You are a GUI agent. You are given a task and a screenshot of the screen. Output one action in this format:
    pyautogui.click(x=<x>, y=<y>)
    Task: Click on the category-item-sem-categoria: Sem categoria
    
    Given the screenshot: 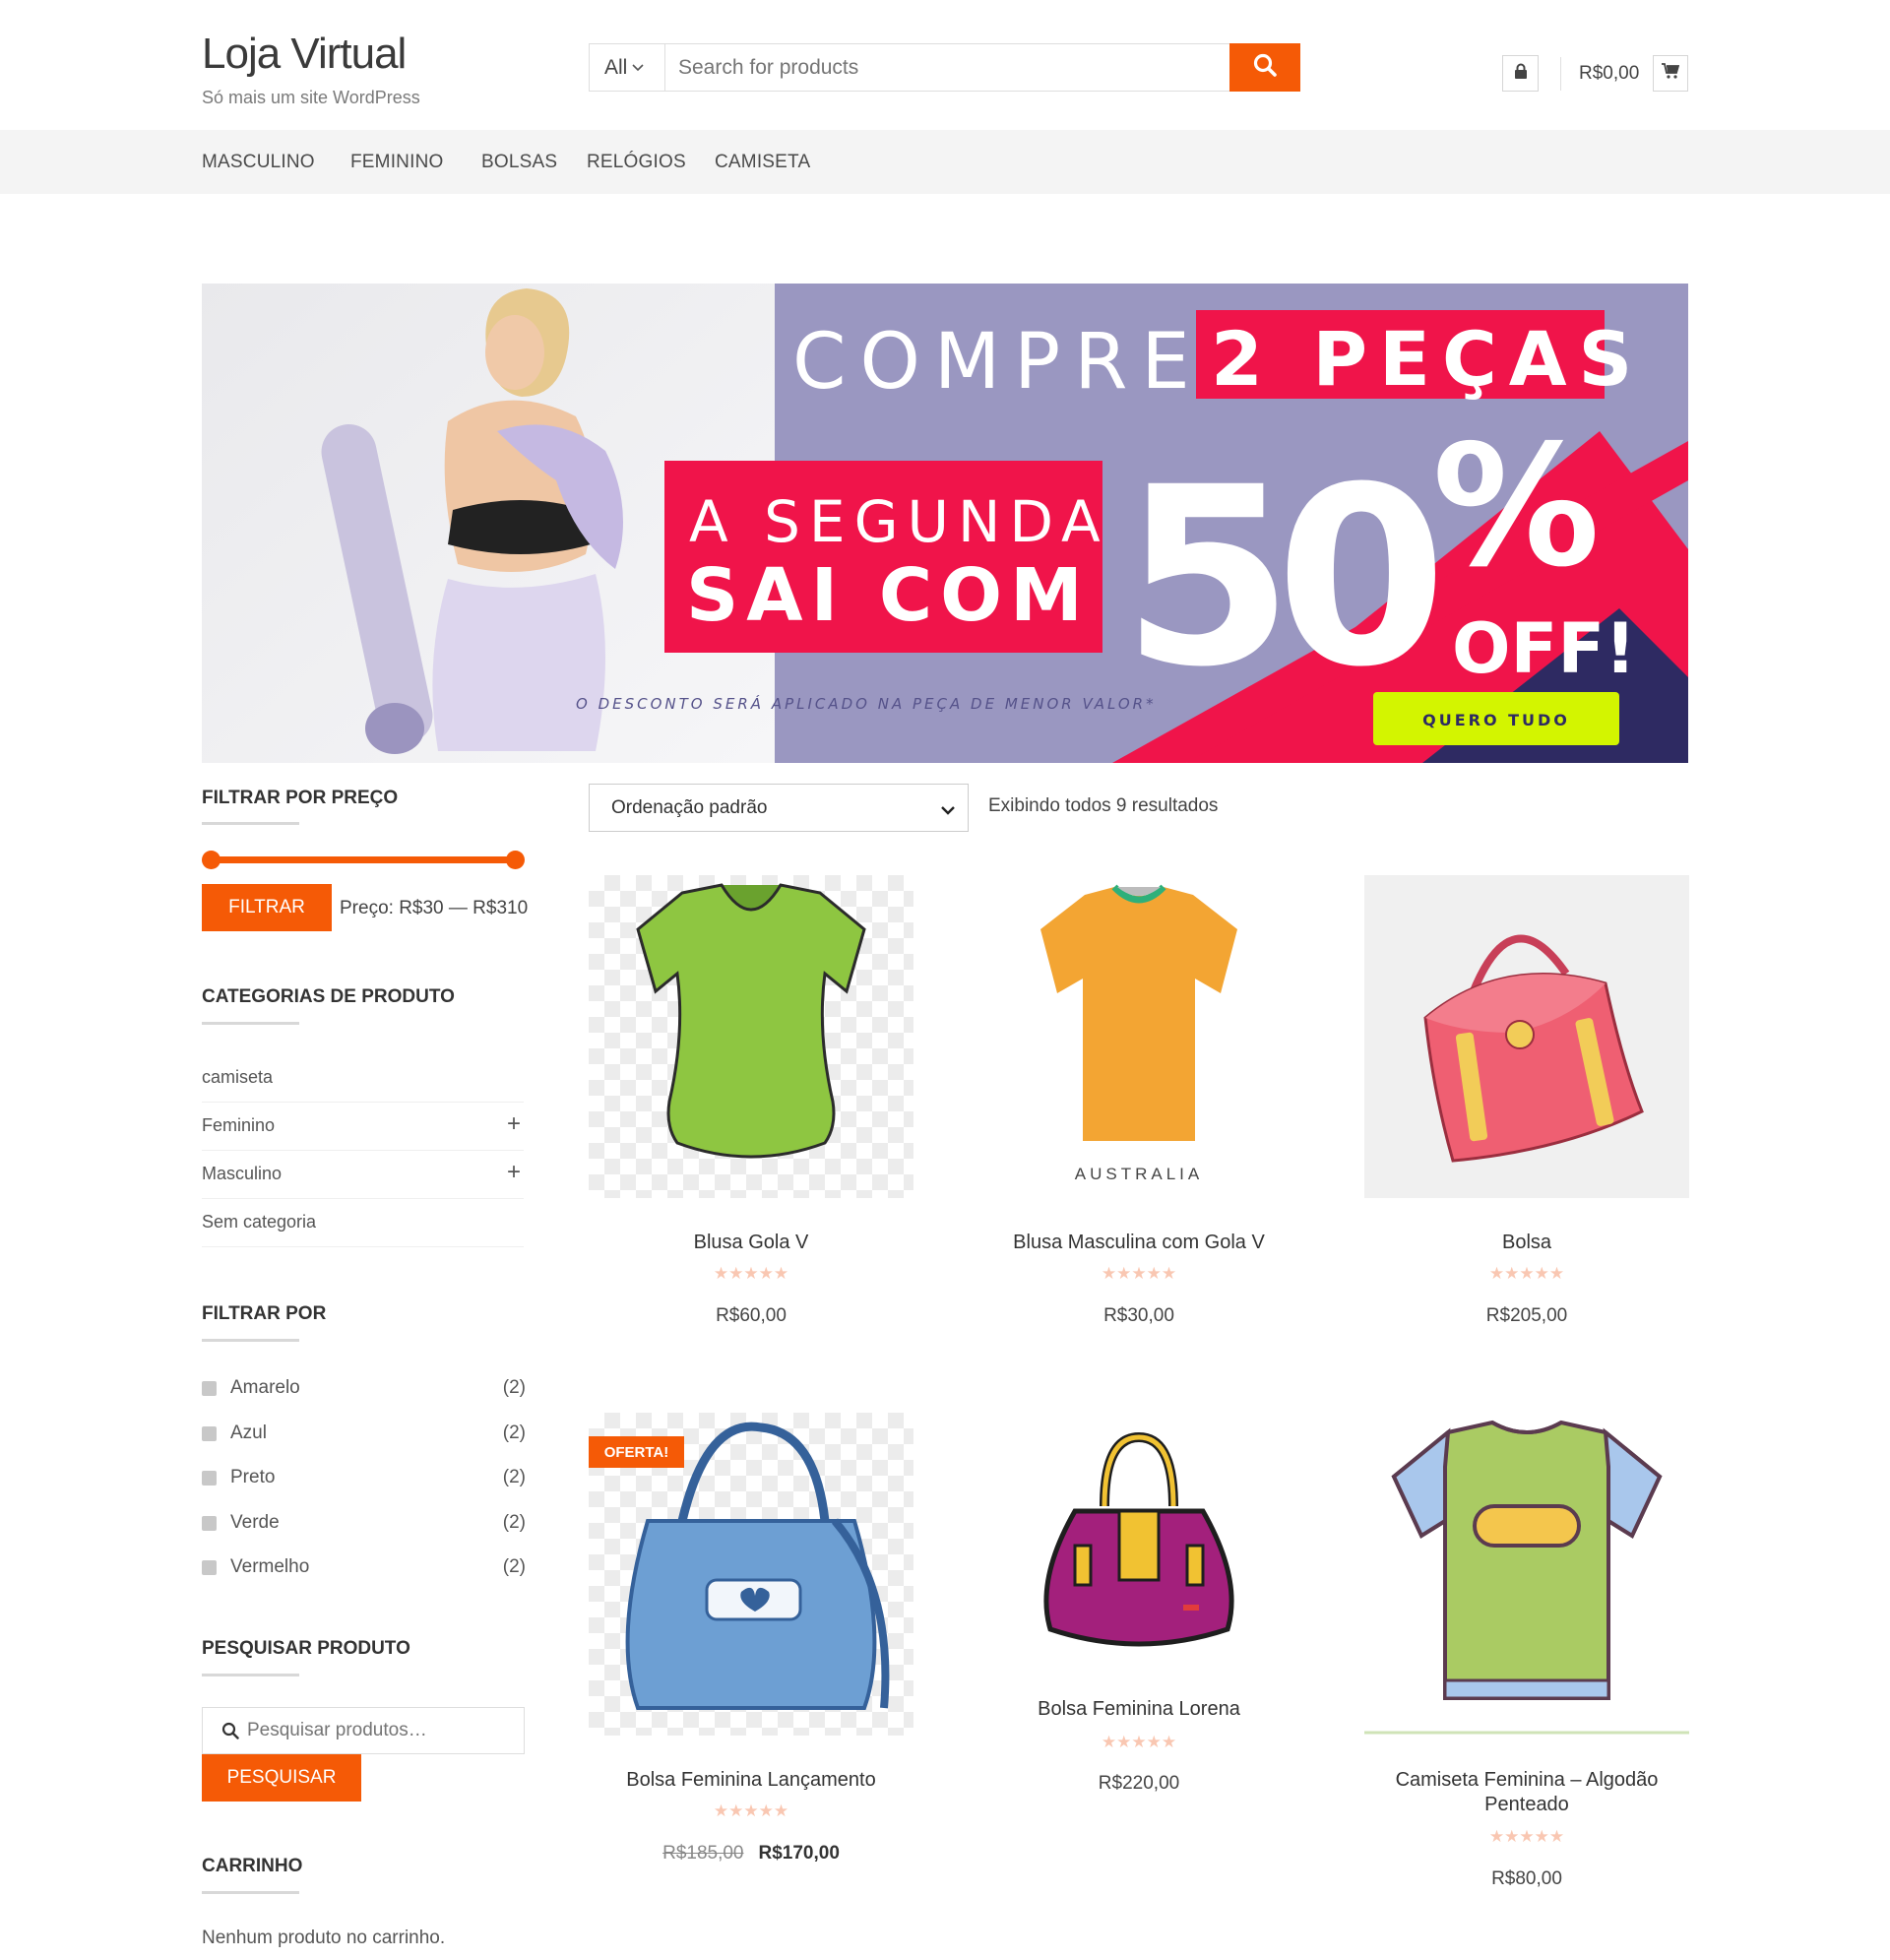 What is the action you would take?
    pyautogui.click(x=363, y=1223)
    